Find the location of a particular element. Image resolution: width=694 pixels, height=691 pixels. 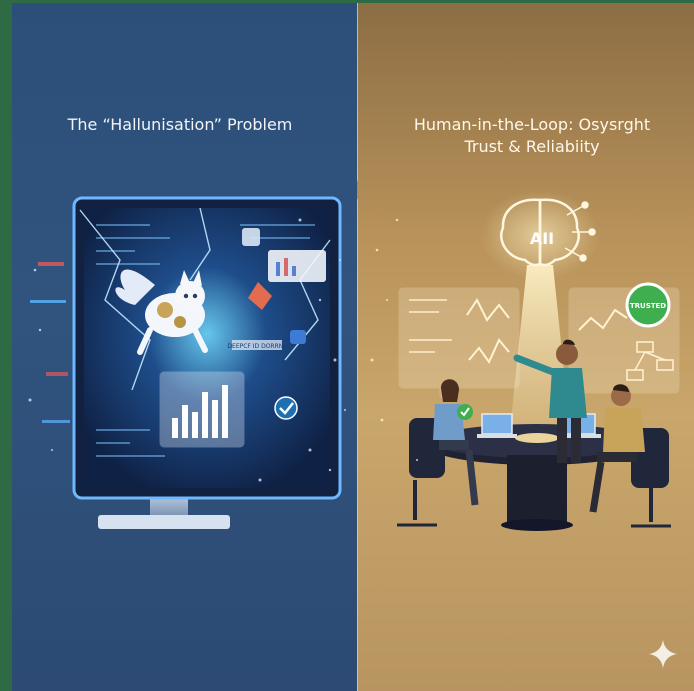

glitch-bars is located at coordinates (50, 342).